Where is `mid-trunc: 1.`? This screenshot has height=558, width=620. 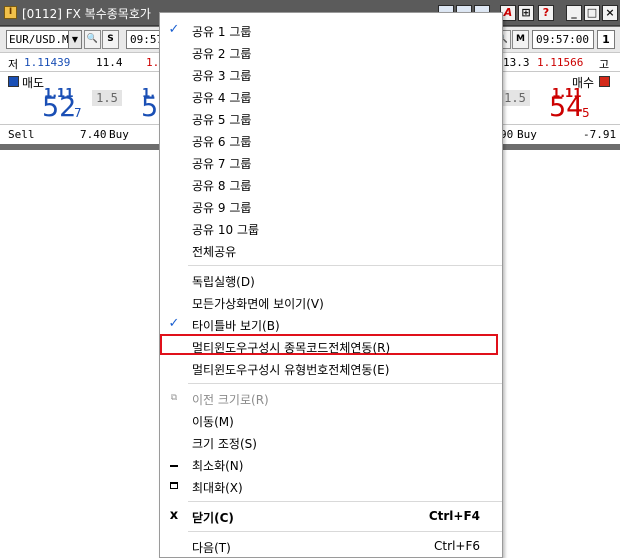
mid-trunc: 1. is located at coordinates (153, 62).